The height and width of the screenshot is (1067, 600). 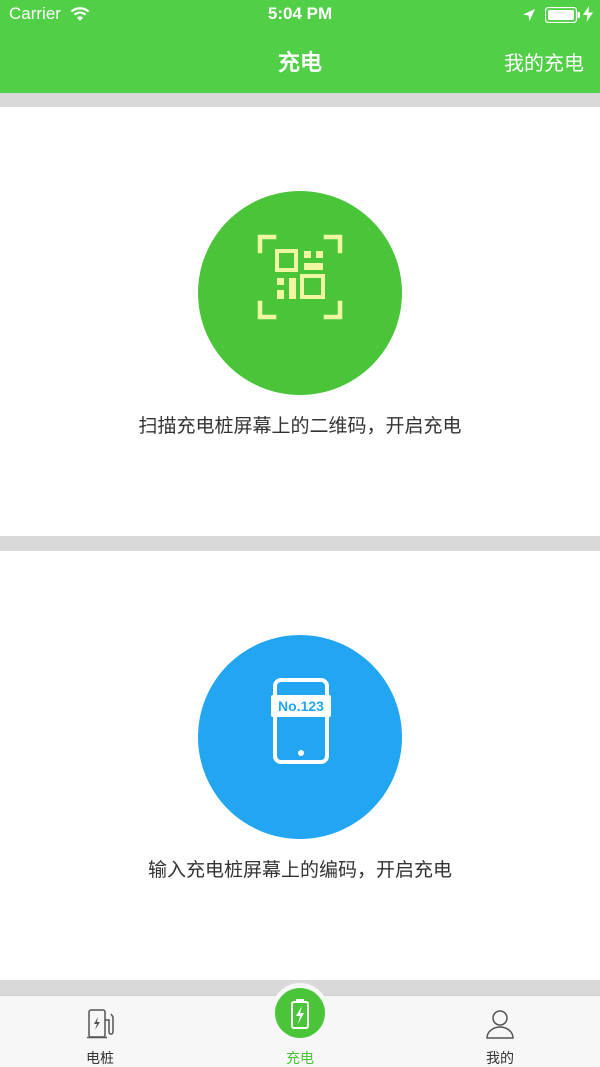 I want to click on my-charging-button: 我的充电, so click(x=544, y=61).